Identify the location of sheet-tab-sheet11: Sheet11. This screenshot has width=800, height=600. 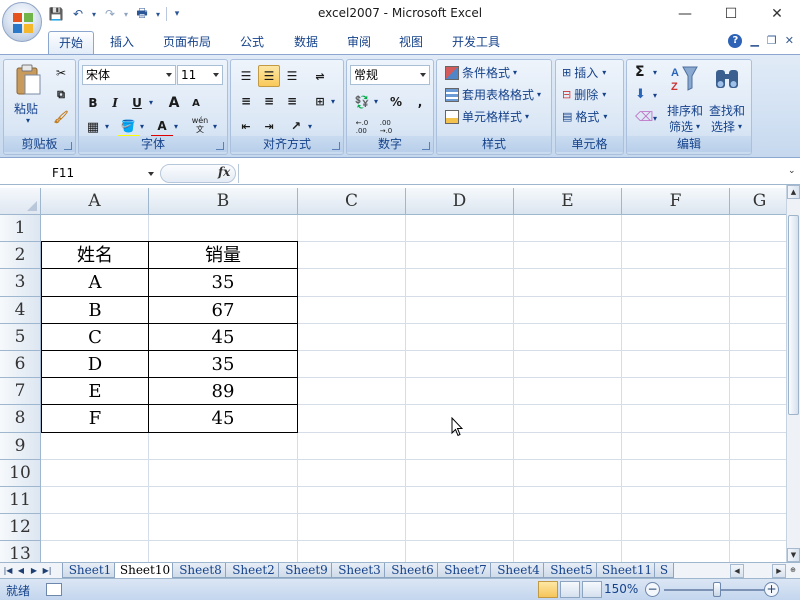
(627, 570).